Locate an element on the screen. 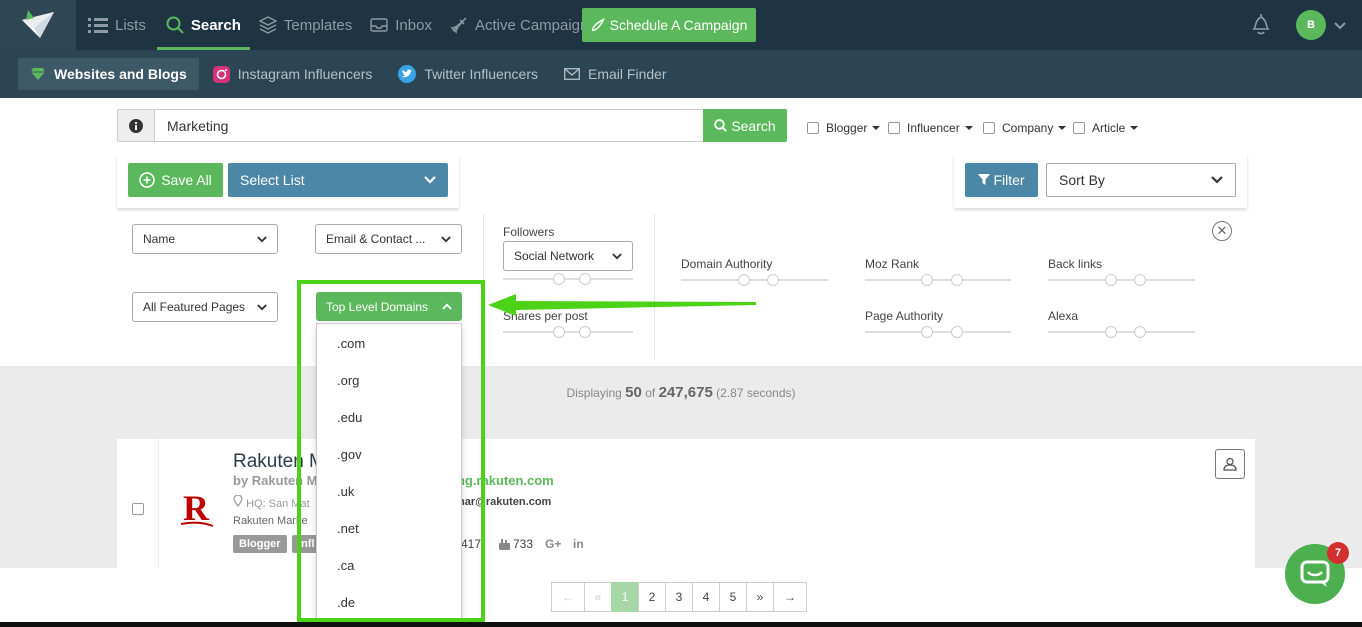 This screenshot has width=1362, height=627. moz-rank-slider is located at coordinates (938, 280).